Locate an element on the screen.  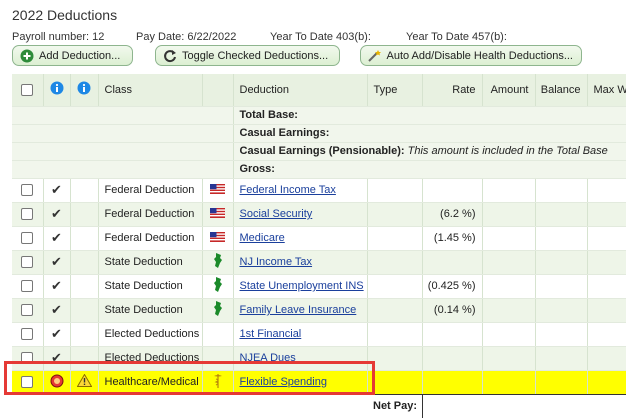
row-class: Healthcare/Medical is located at coordinates (150, 382).